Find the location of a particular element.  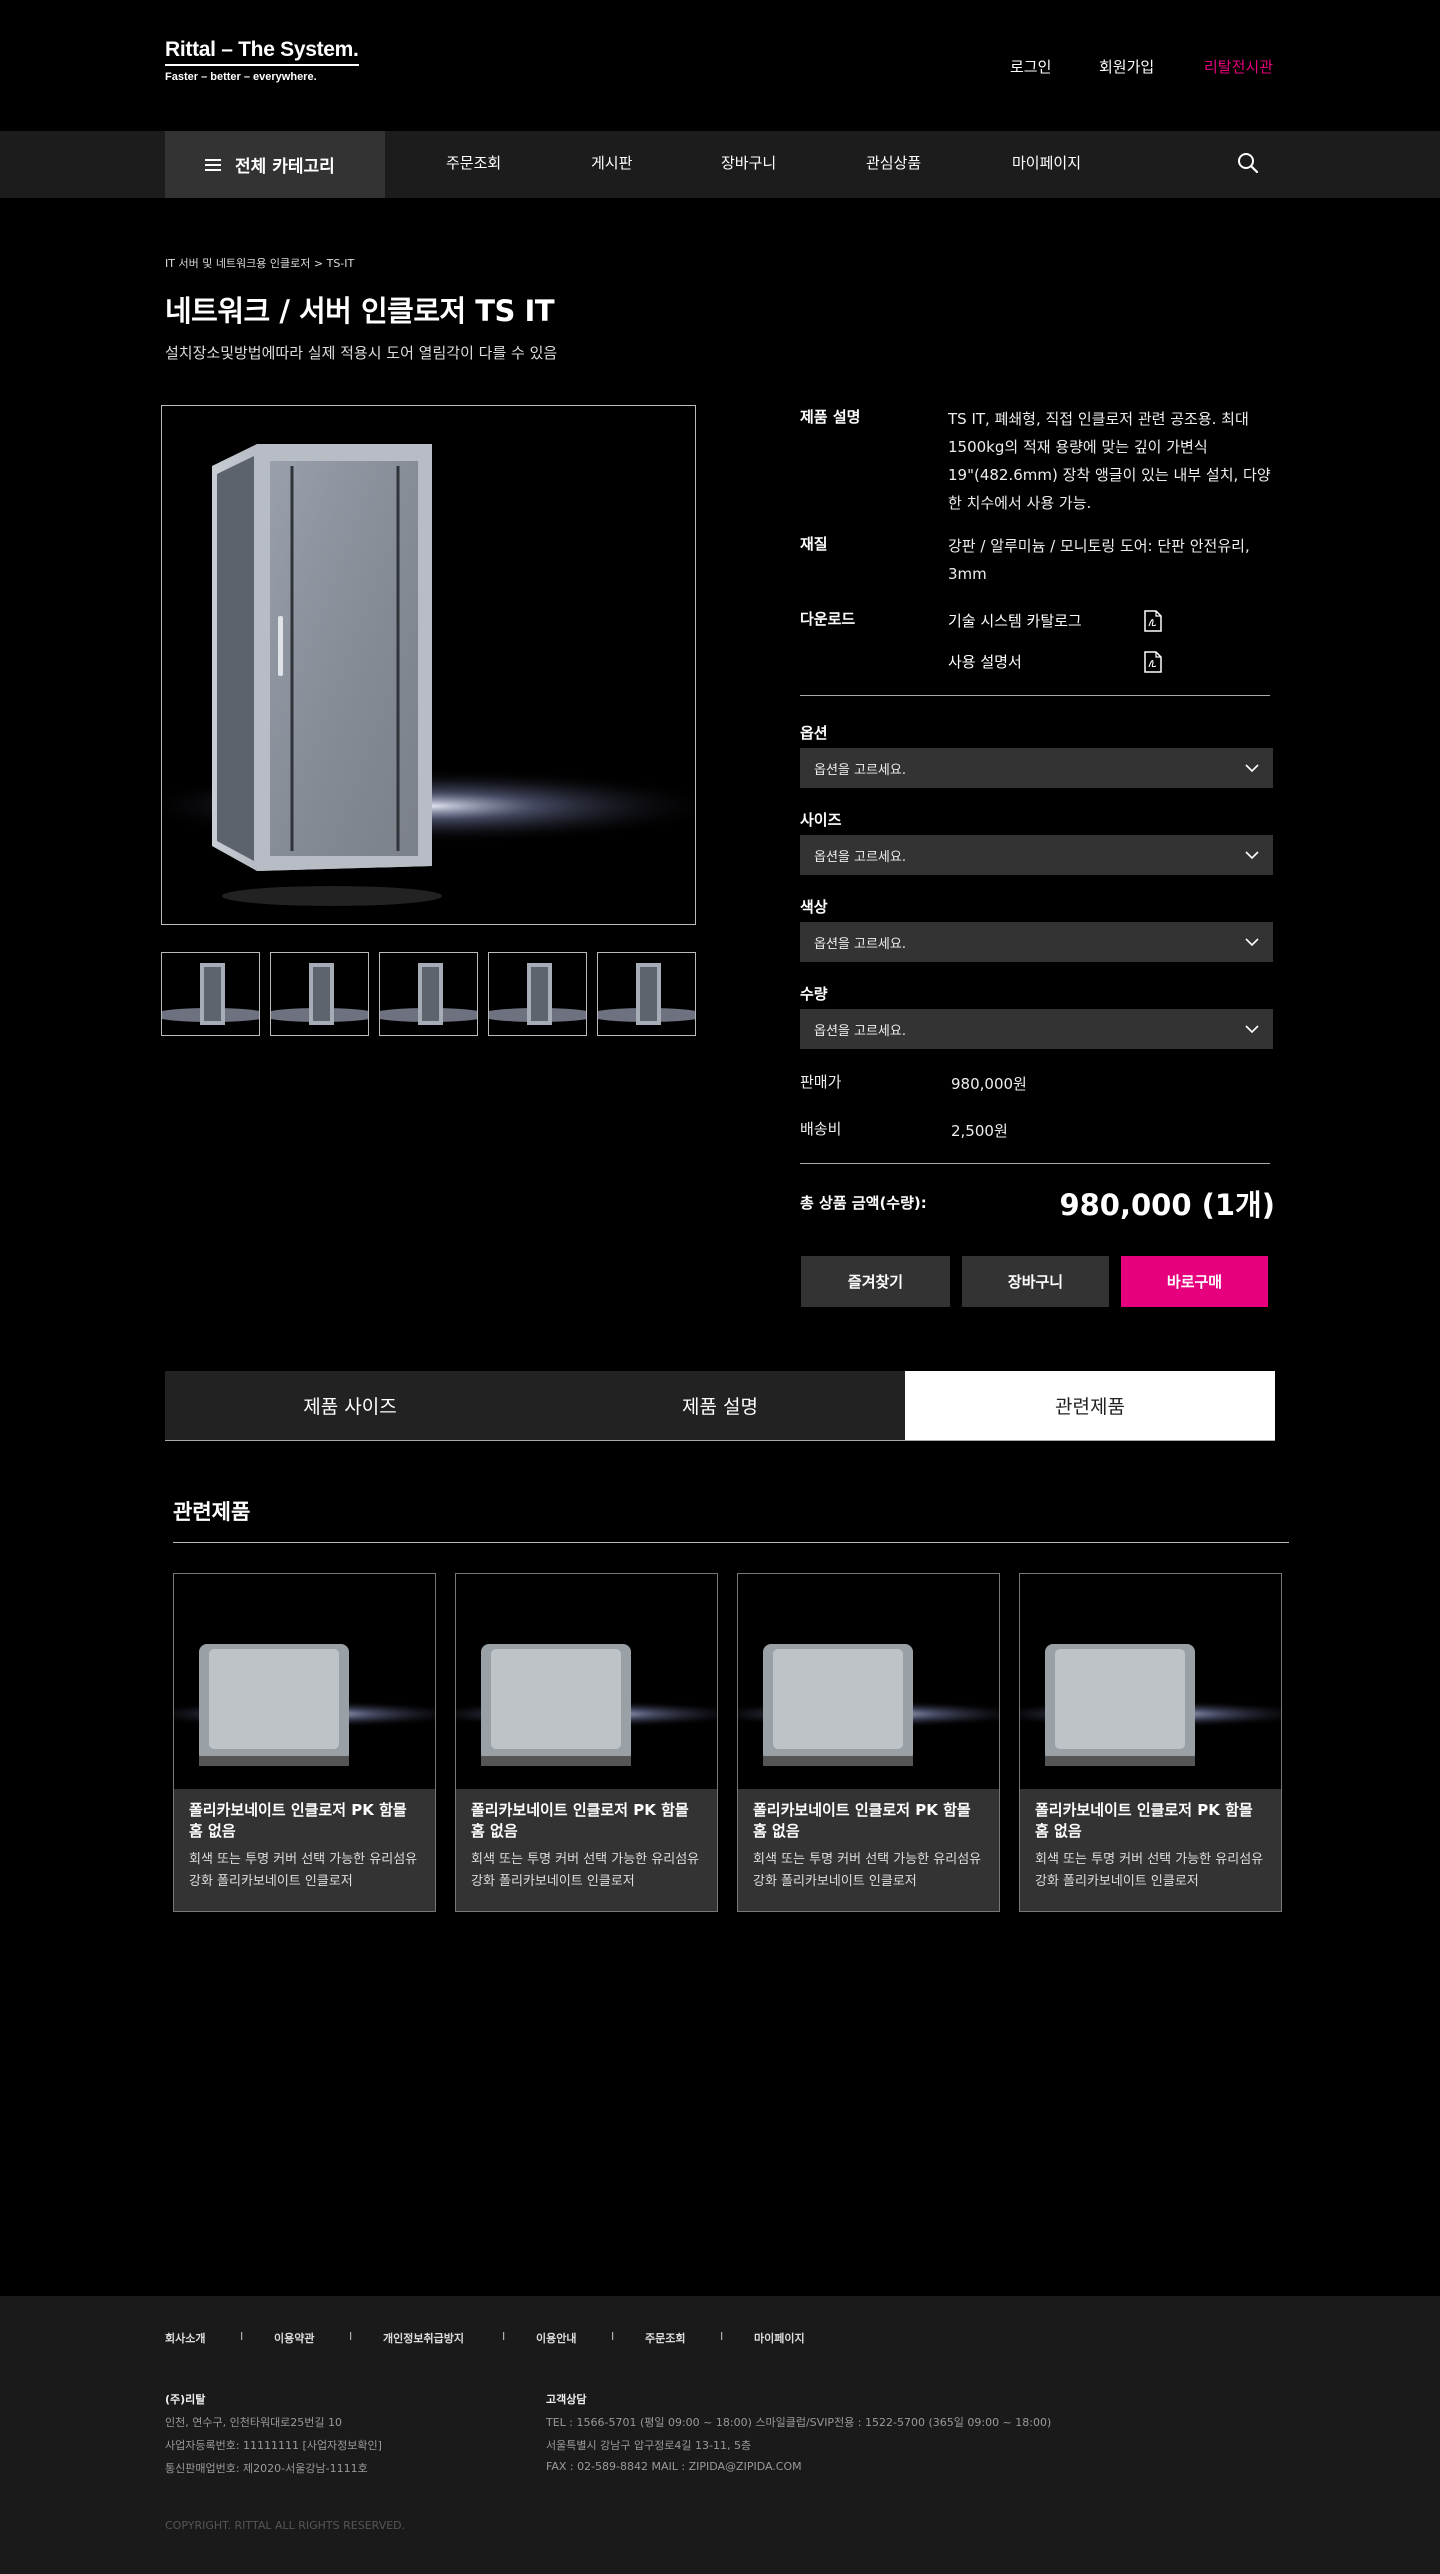

tab-description: 제품 설명 is located at coordinates (720, 1405).